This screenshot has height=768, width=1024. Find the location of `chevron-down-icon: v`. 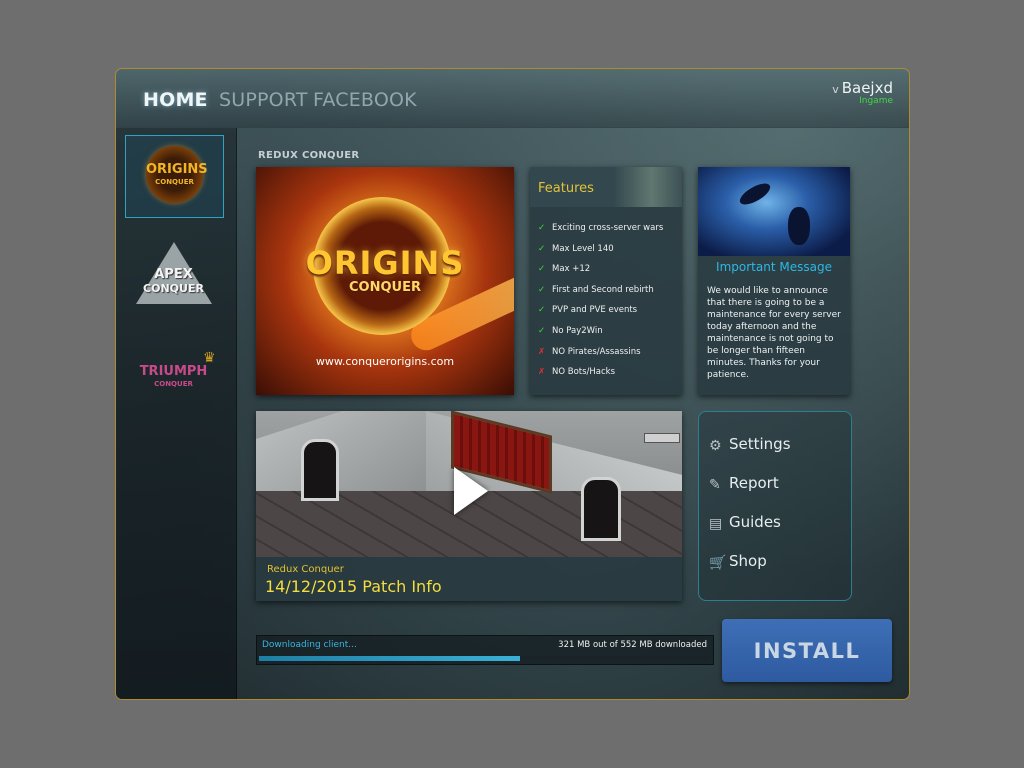

chevron-down-icon: v is located at coordinates (835, 89).